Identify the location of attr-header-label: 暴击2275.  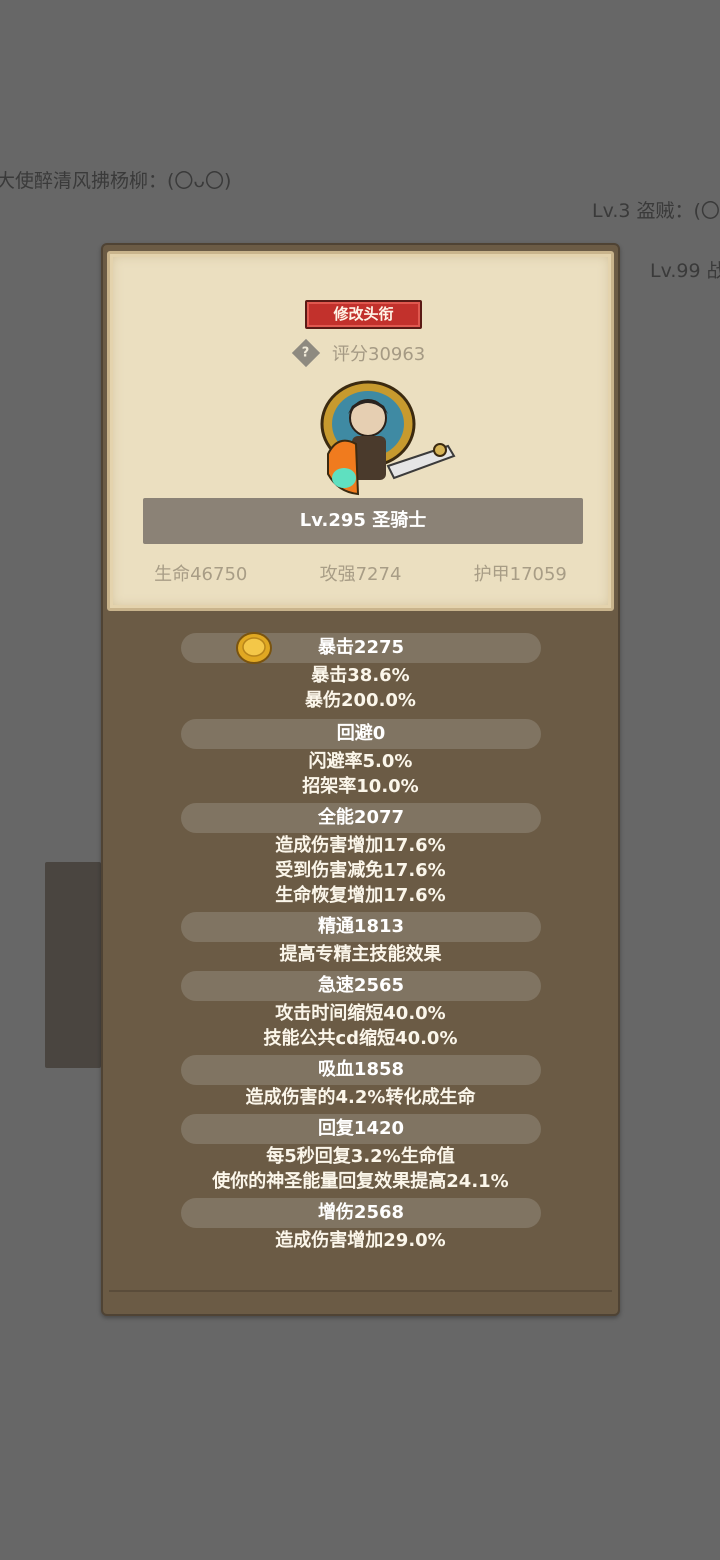
(361, 647).